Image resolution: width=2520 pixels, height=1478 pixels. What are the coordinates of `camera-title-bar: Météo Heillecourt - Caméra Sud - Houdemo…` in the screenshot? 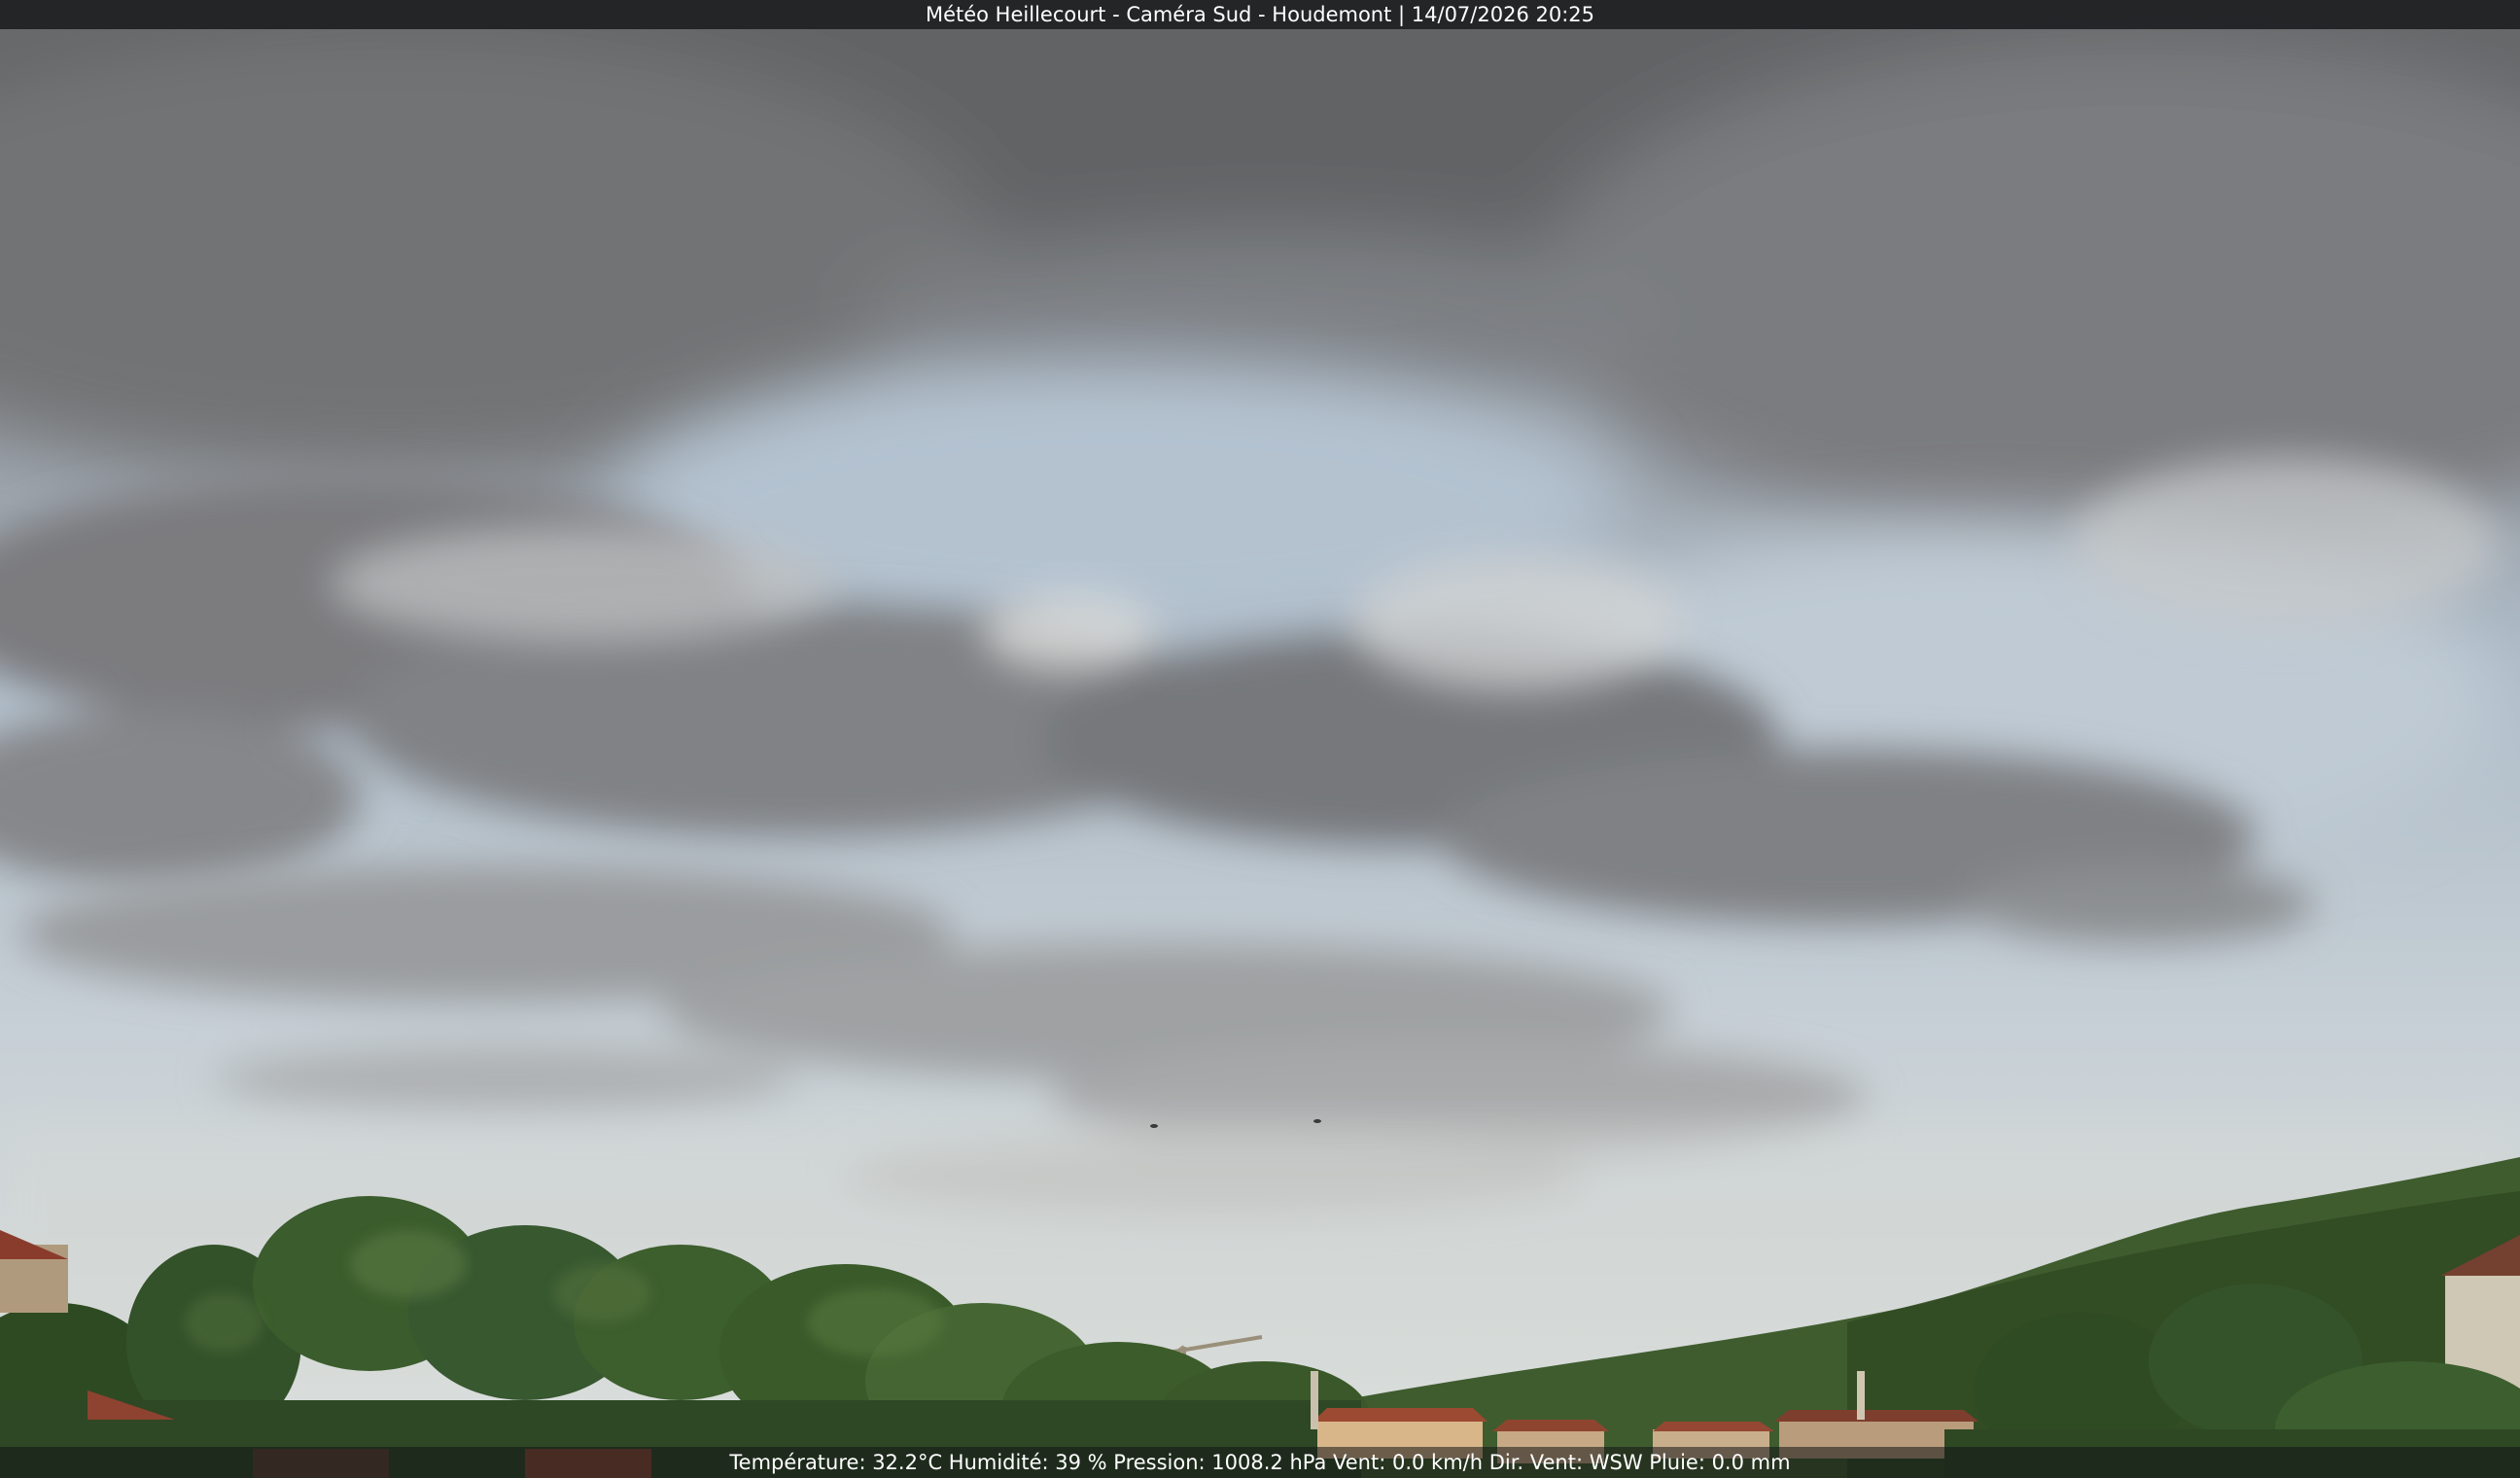 It's located at (1260, 14).